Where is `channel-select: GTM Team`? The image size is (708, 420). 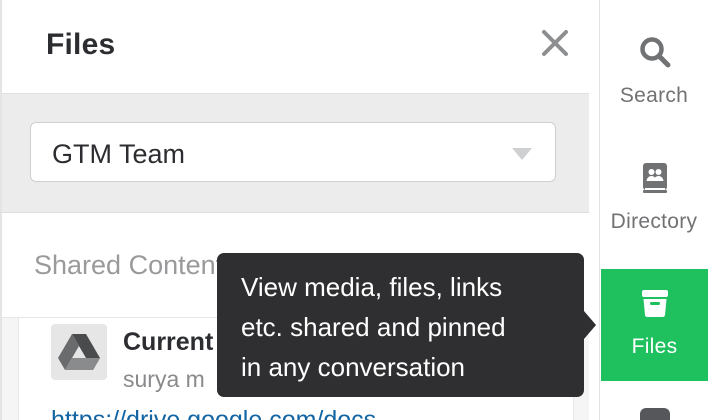
channel-select: GTM Team is located at coordinates (293, 152).